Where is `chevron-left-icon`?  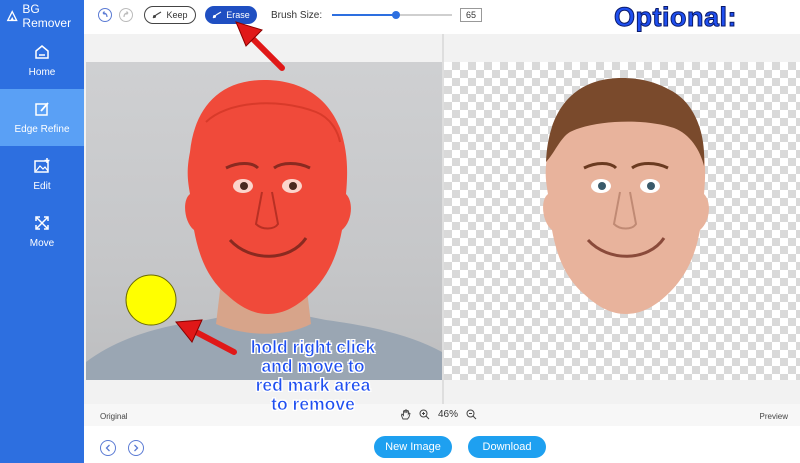 chevron-left-icon is located at coordinates (107, 448).